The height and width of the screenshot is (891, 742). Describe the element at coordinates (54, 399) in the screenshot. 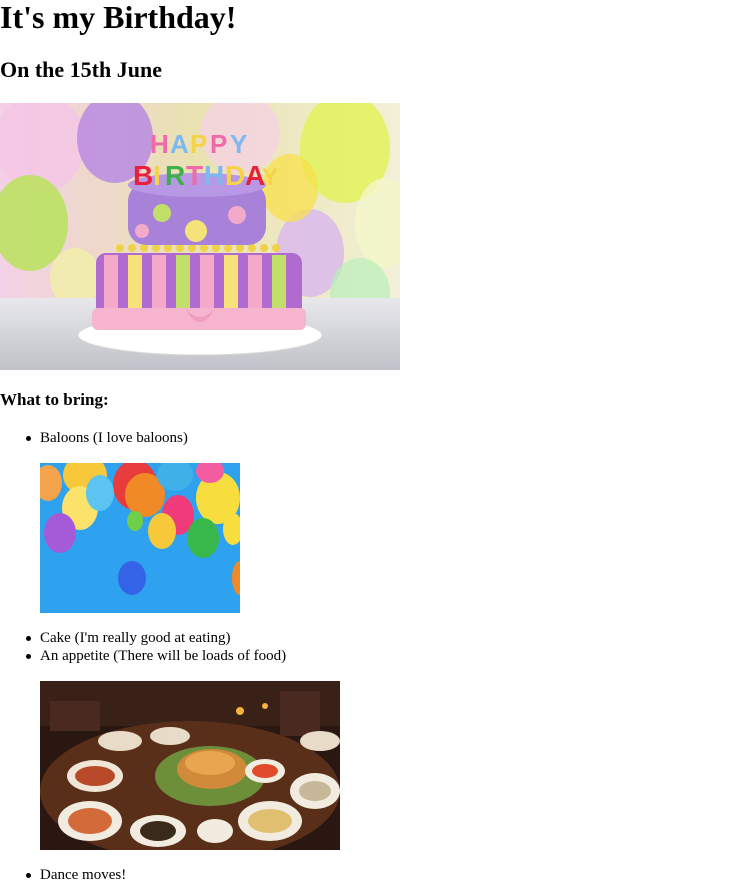

I see `what-to-bring-heading: What to bring:` at that location.